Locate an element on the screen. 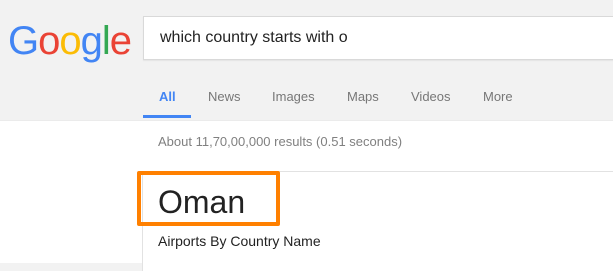 The image size is (613, 271). active-tab-indicator is located at coordinates (167, 116).